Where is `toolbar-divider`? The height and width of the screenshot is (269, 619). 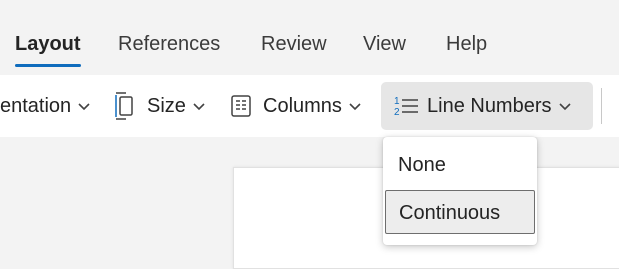
toolbar-divider is located at coordinates (601, 106).